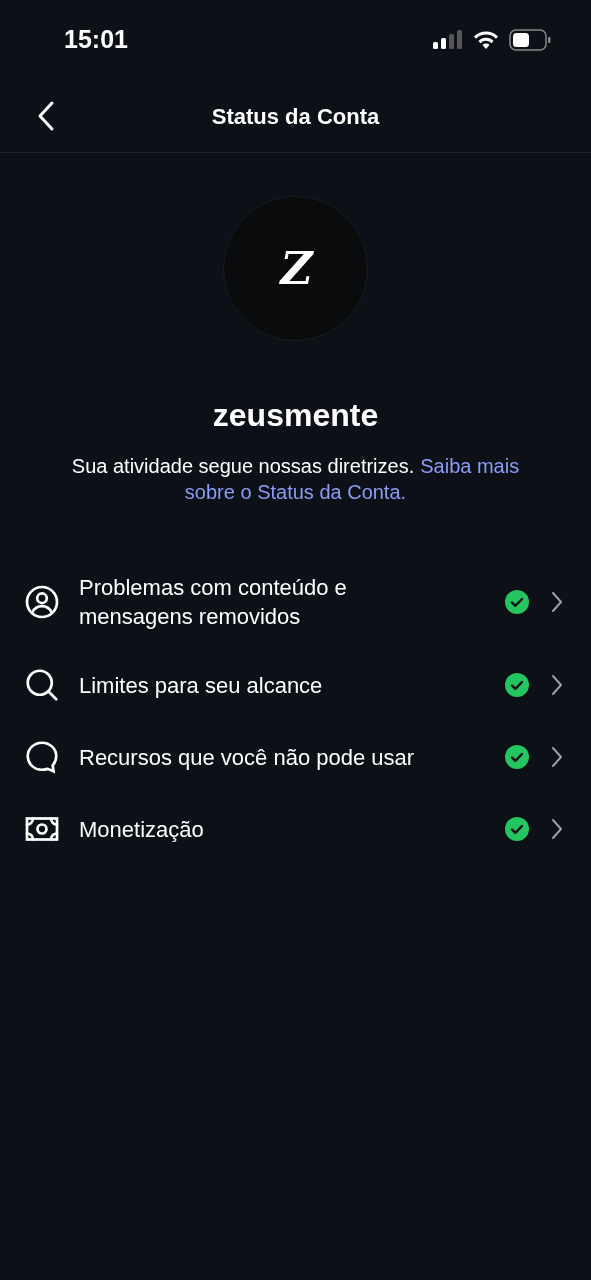  I want to click on status-item: Recursos que você não pode usar, so click(295, 757).